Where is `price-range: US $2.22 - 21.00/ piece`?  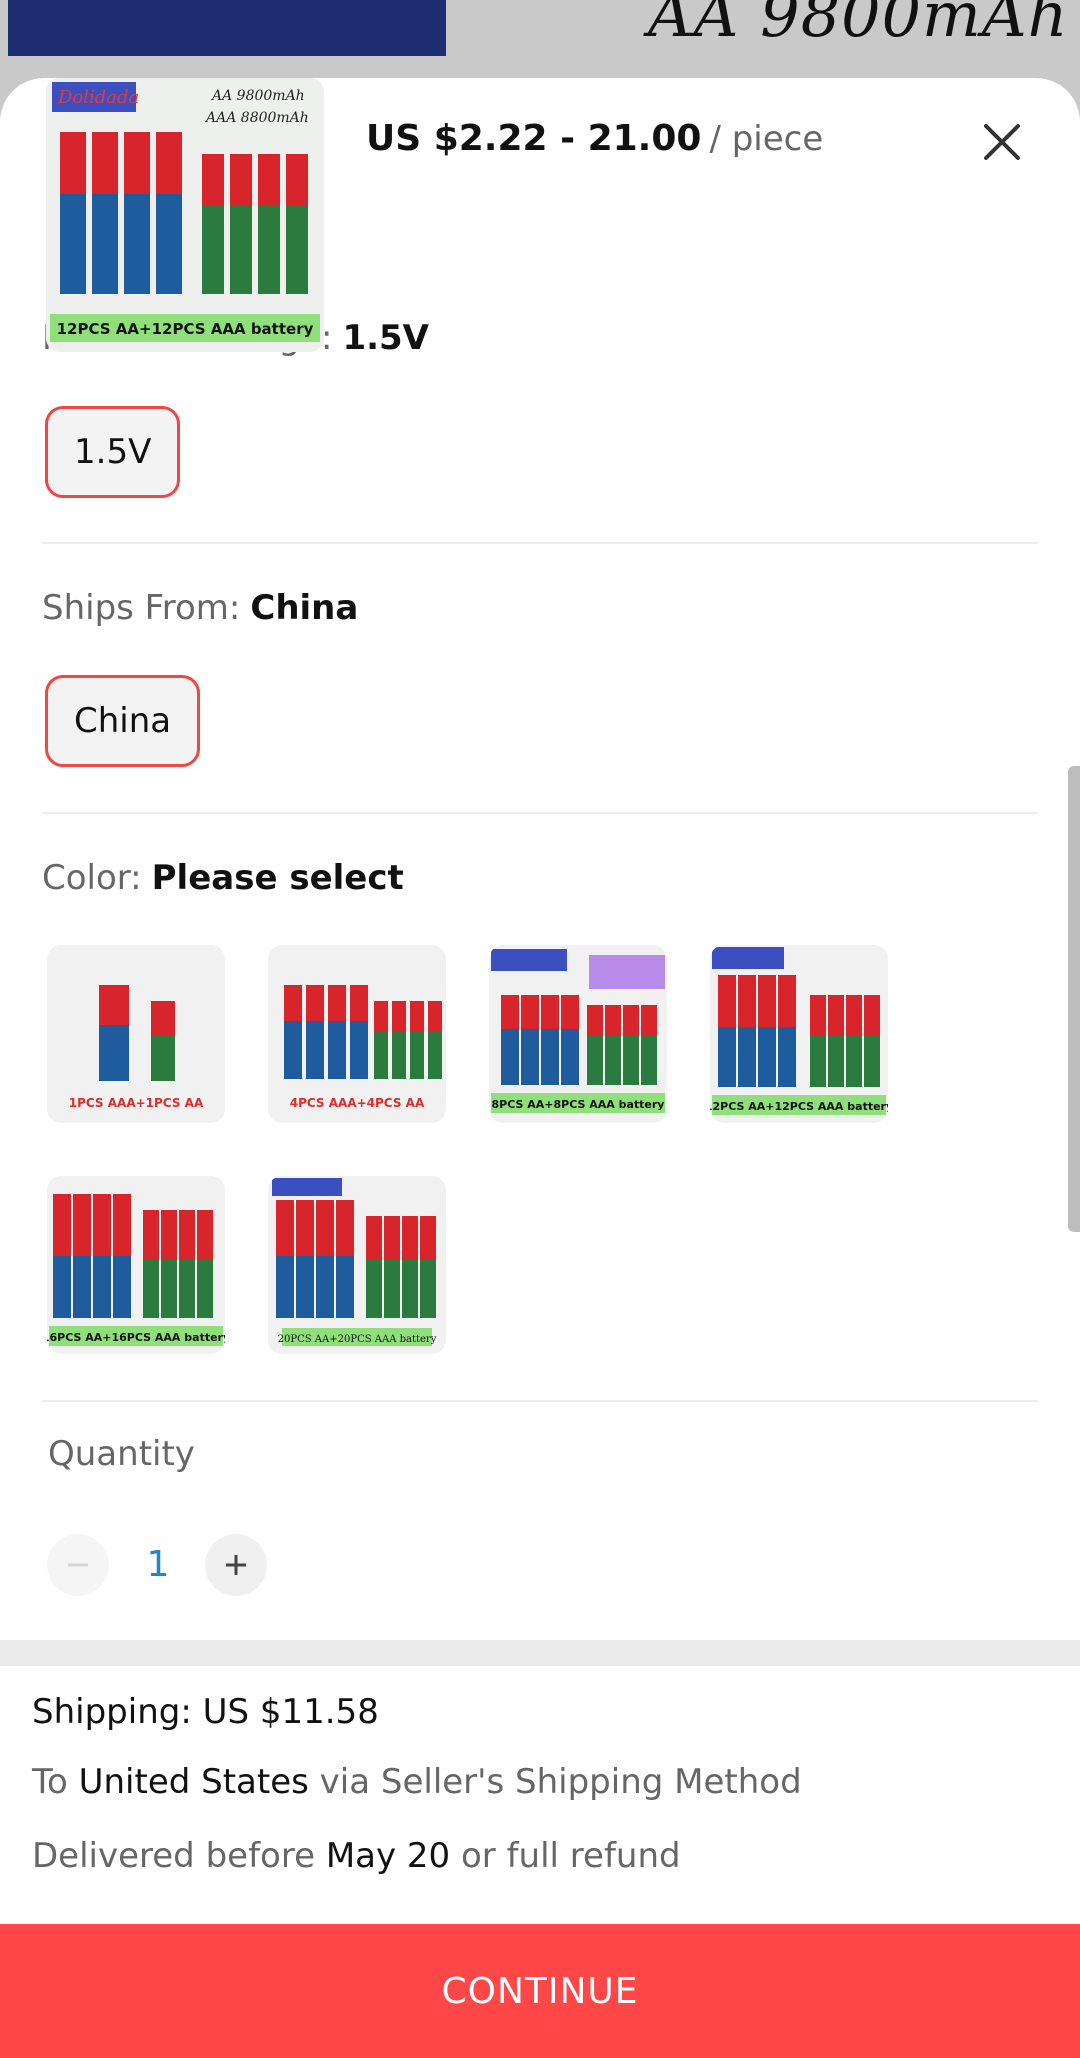 price-range: US $2.22 - 21.00/ piece is located at coordinates (594, 138).